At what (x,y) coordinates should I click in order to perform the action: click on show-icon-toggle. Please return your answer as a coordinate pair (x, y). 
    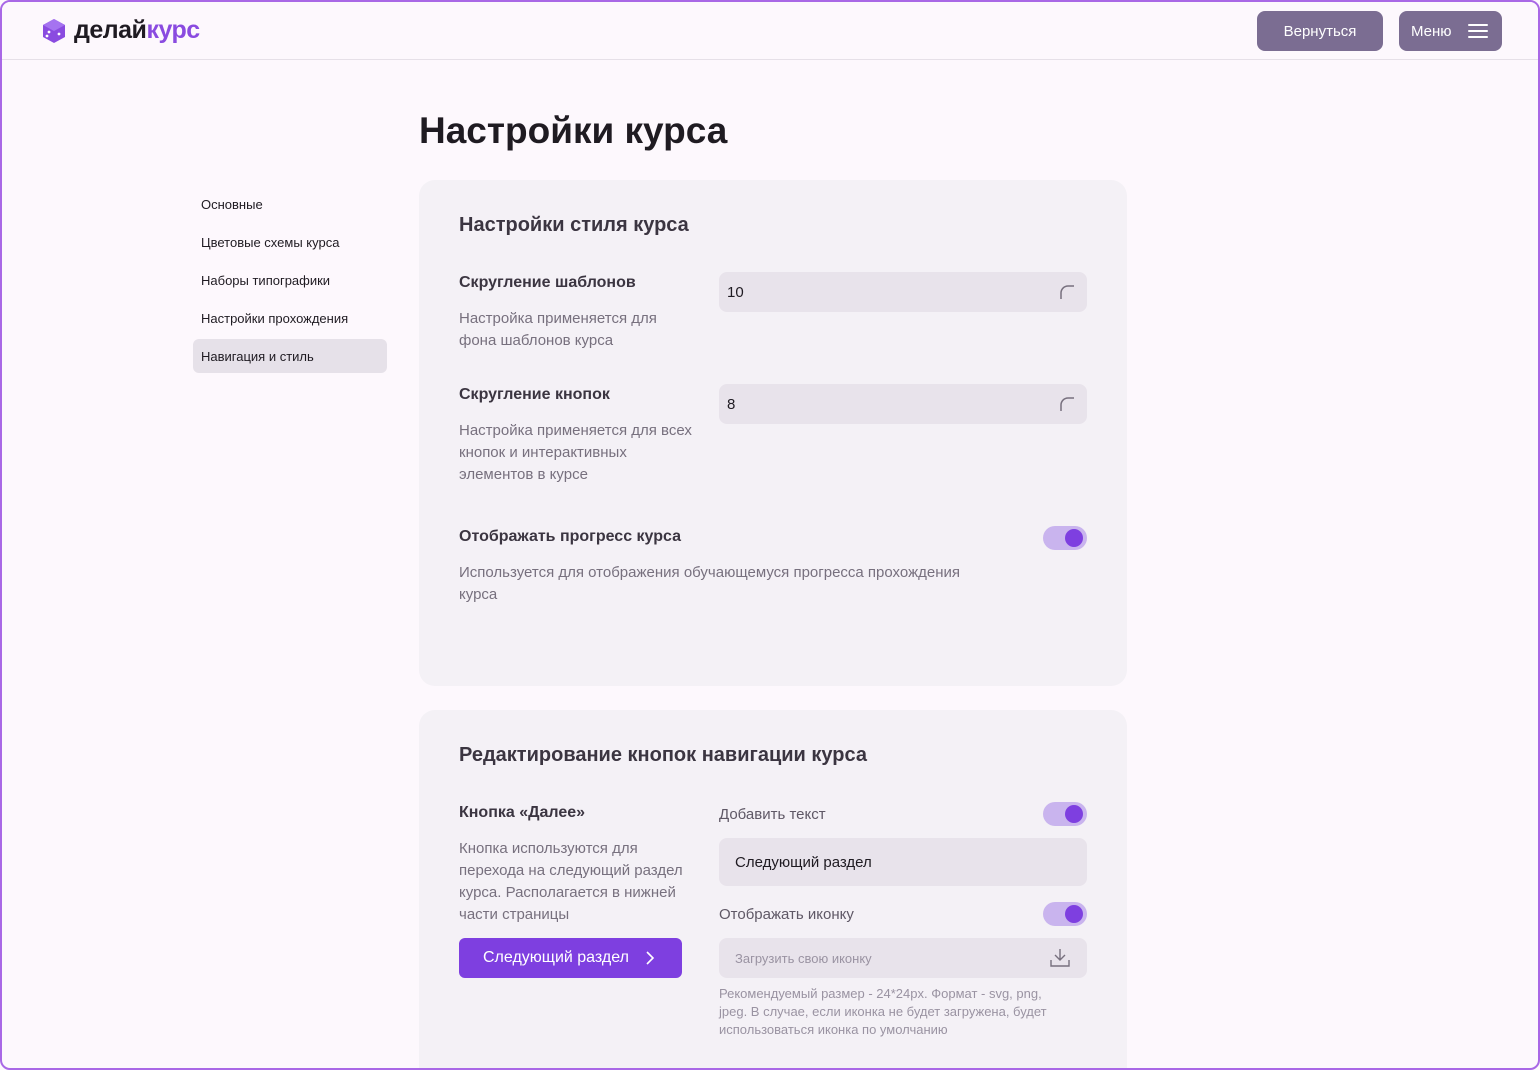
    Looking at the image, I should click on (1065, 914).